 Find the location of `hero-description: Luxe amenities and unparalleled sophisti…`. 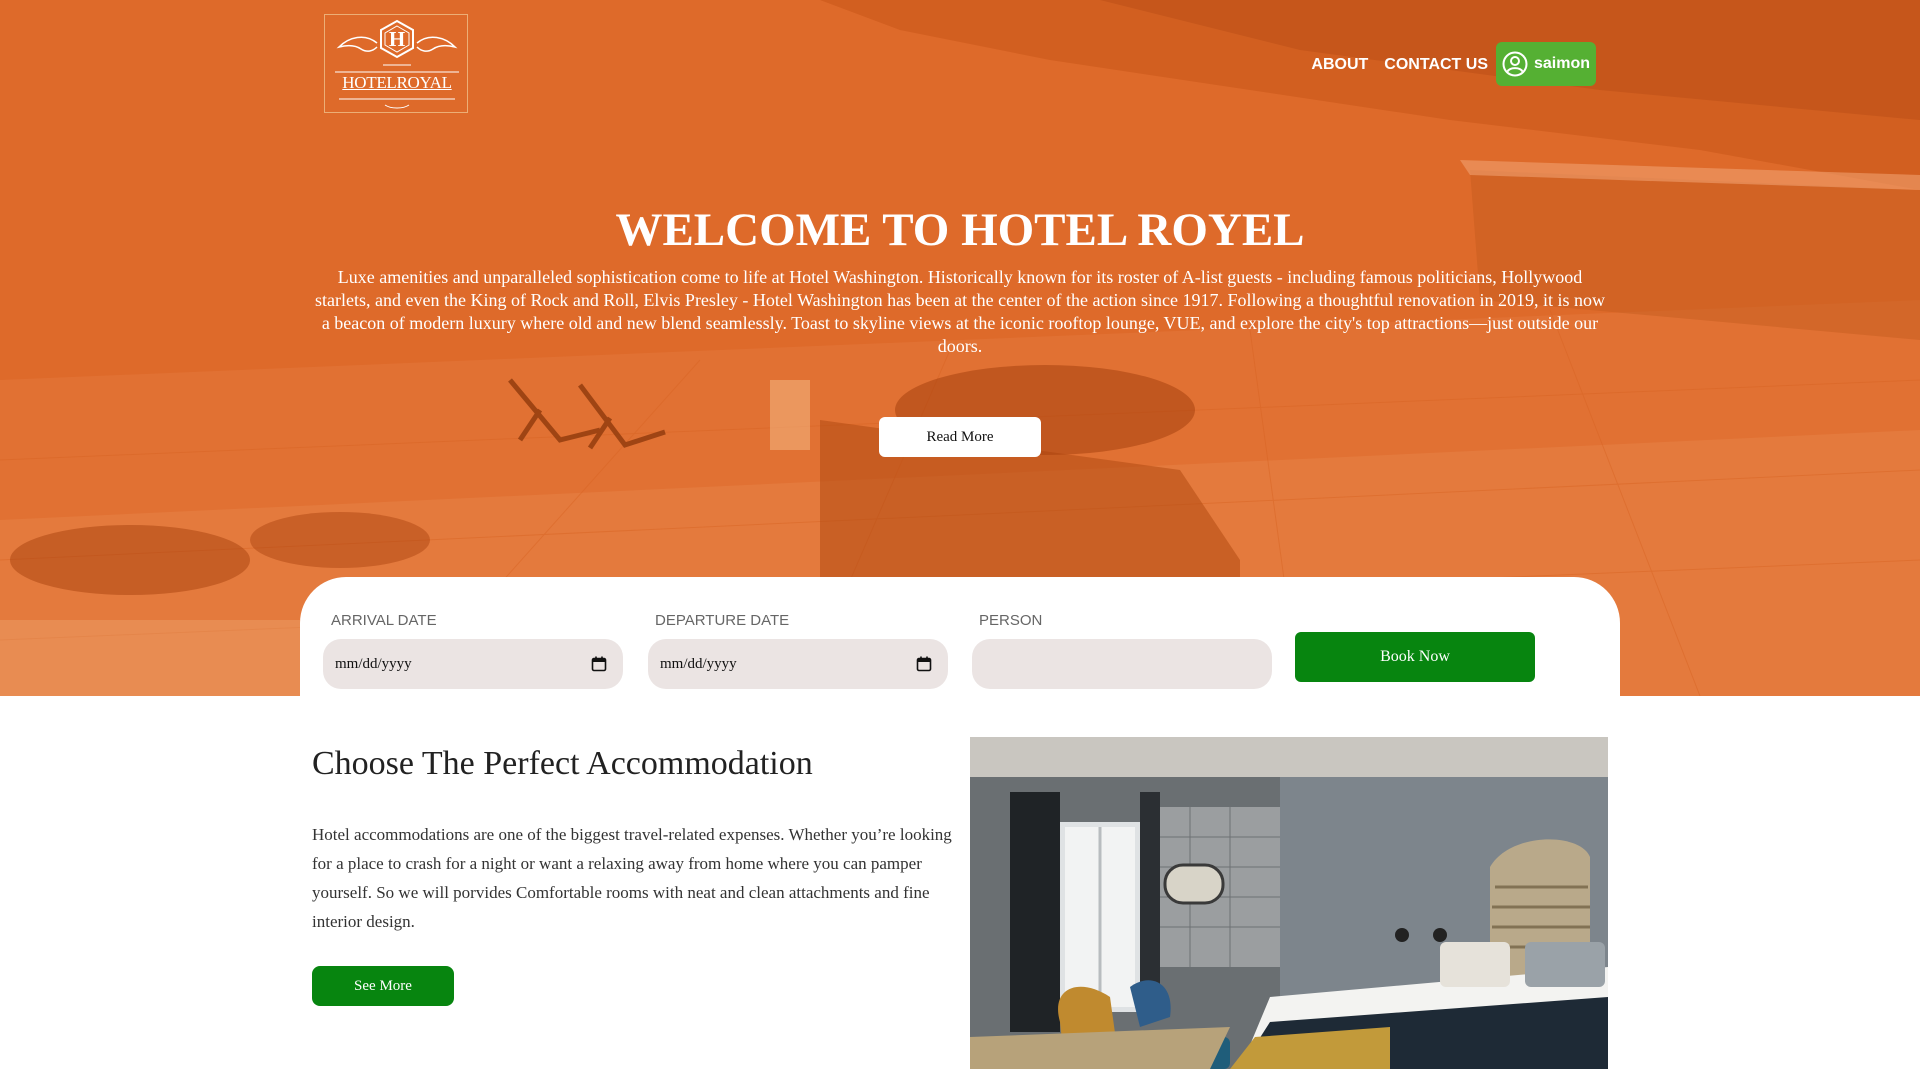

hero-description: Luxe amenities and unparalleled sophisti… is located at coordinates (960, 311).